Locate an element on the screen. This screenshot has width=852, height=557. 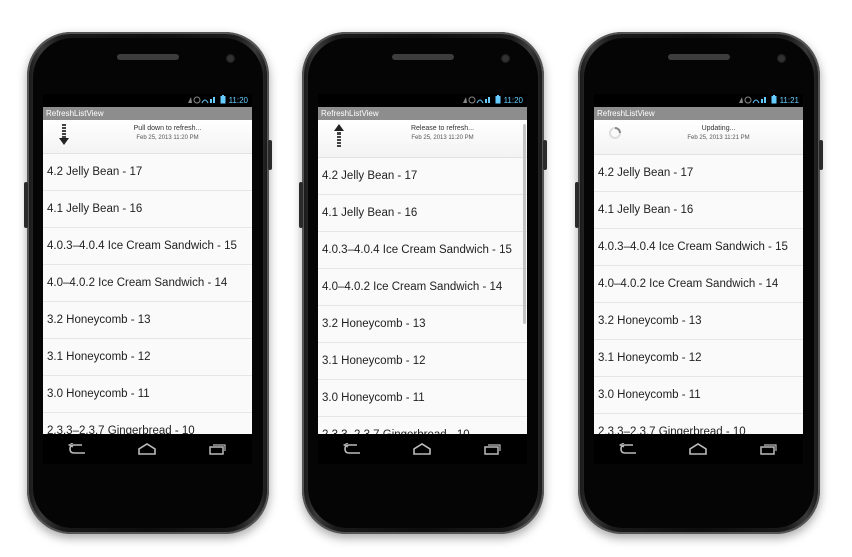
spinner-icon is located at coordinates (615, 138).